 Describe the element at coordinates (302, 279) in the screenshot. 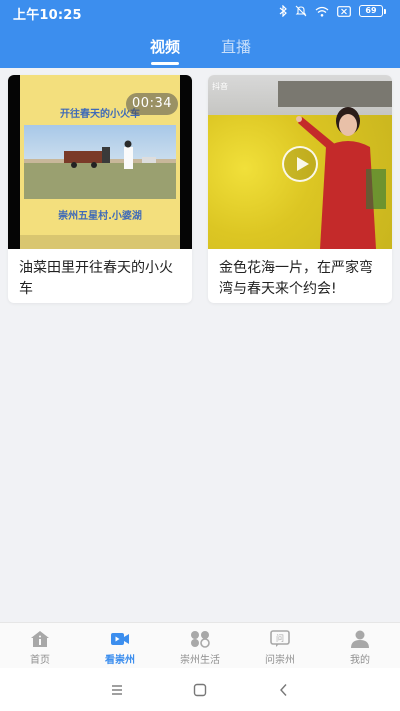

I see `video-title: 金色花海一片，在严家弯湾与春天来个约会!` at that location.